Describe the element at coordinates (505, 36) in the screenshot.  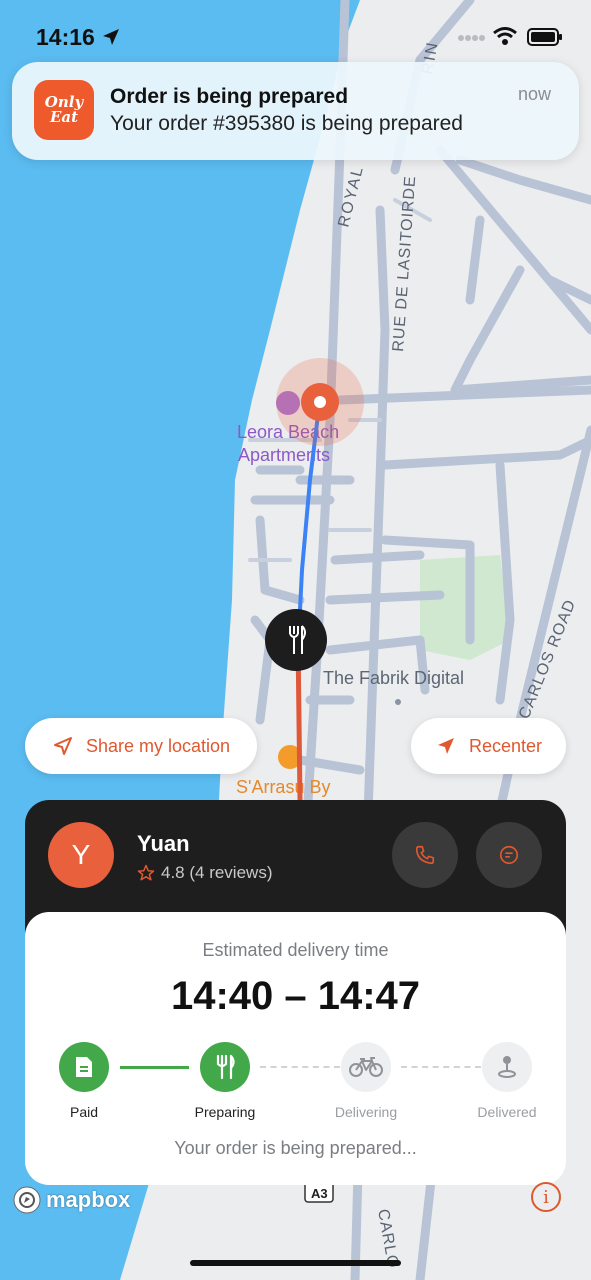
I see `wifi-icon` at that location.